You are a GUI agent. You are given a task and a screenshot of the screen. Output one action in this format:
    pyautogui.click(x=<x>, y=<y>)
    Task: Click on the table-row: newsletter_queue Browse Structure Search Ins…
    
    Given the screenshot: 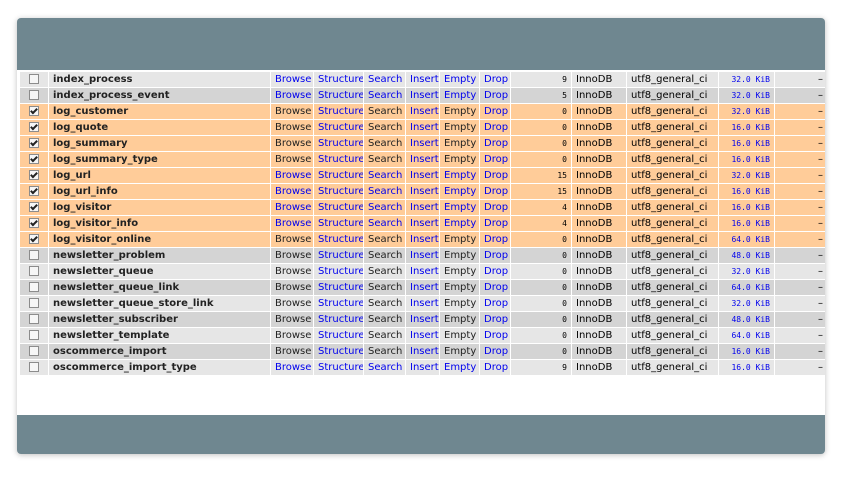 What is the action you would take?
    pyautogui.click(x=422, y=271)
    